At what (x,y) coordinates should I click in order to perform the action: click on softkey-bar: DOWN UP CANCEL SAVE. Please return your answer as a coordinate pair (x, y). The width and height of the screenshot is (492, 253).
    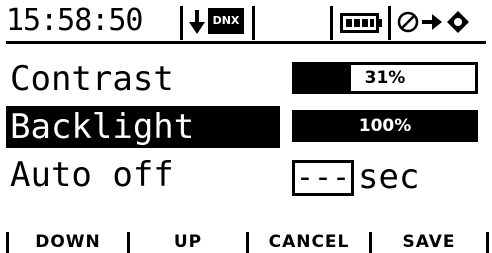
    Looking at the image, I should click on (246, 242).